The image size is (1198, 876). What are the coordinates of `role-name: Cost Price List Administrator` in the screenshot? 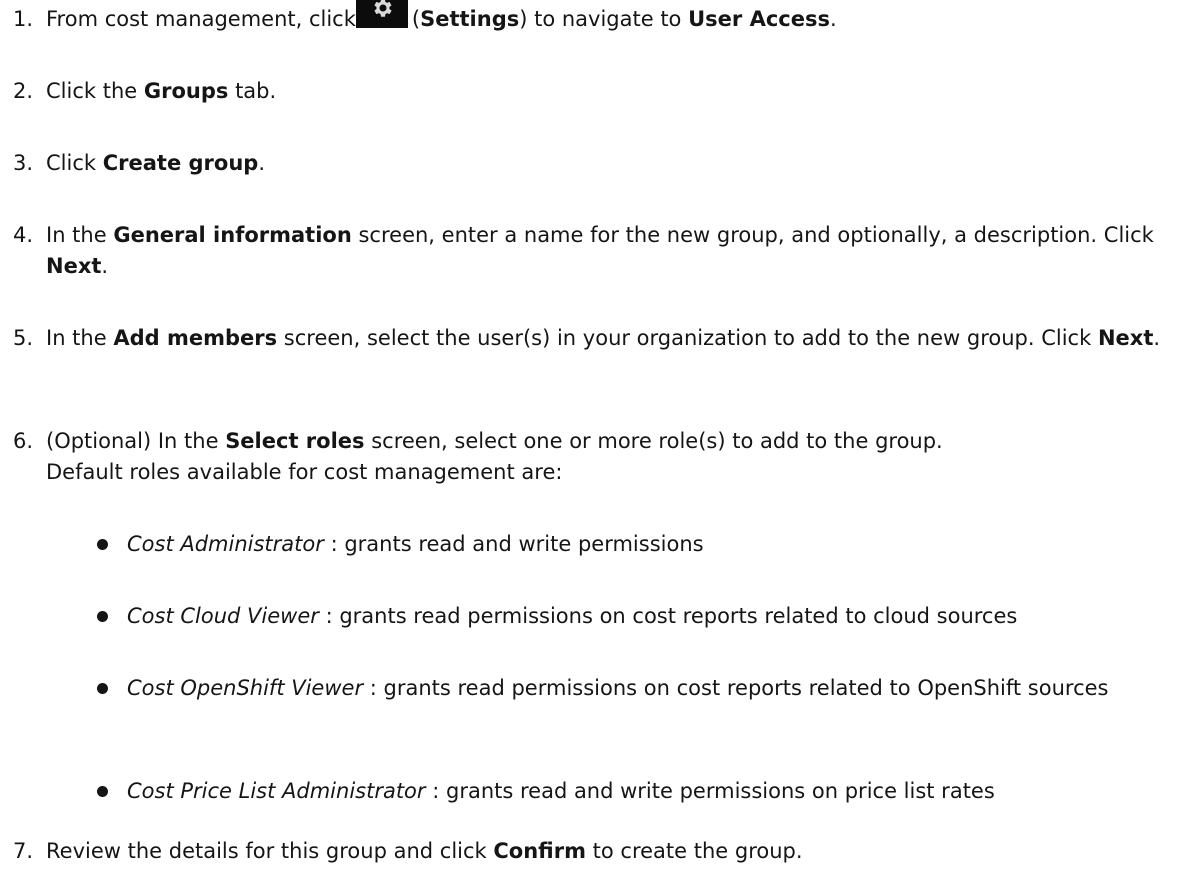 It's located at (276, 791).